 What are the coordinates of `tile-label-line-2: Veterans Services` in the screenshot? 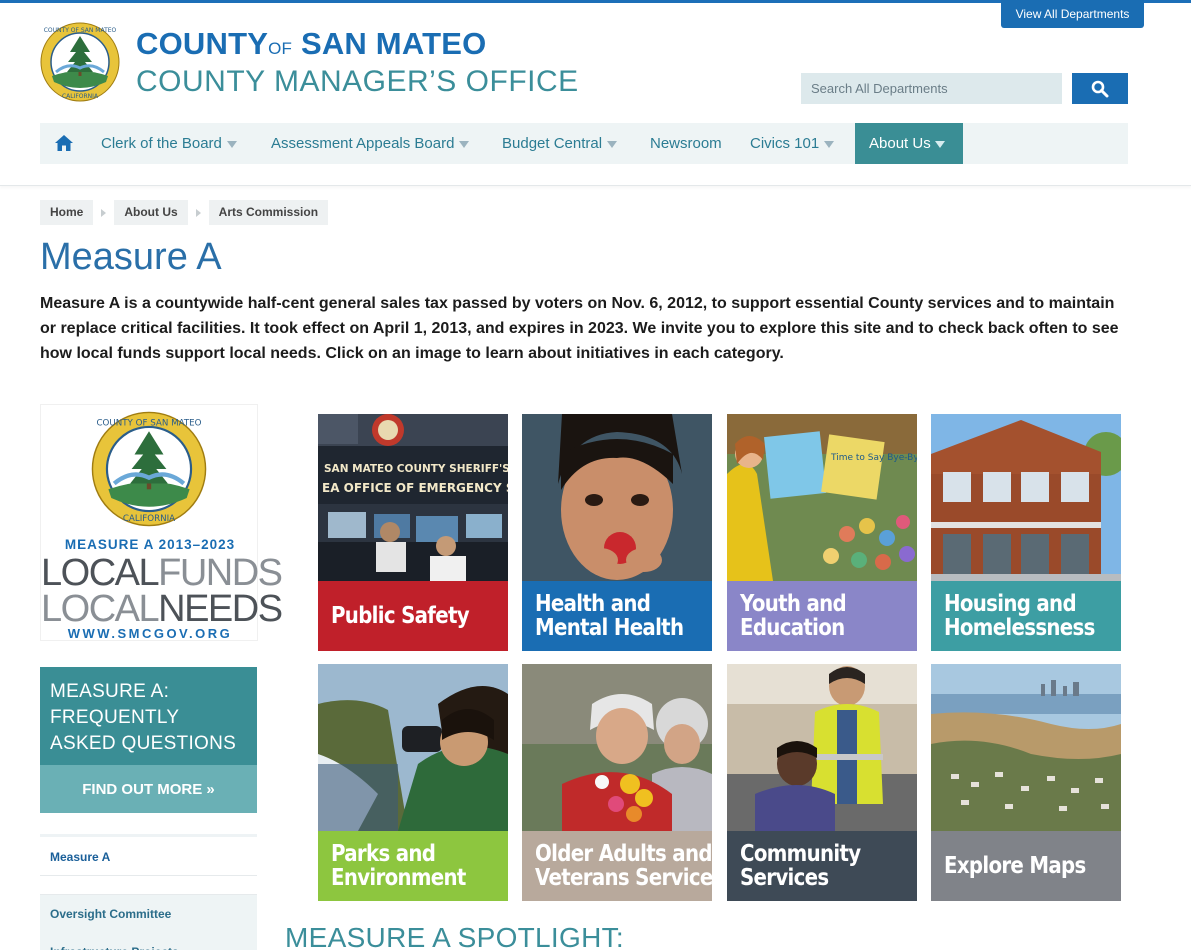 It's located at (623, 878).